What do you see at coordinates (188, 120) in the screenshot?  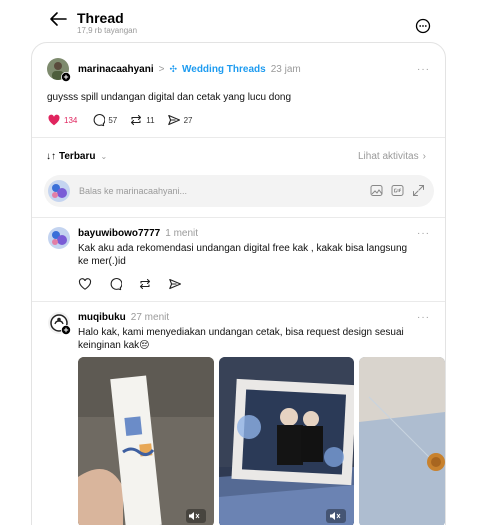 I see `share-count: 27` at bounding box center [188, 120].